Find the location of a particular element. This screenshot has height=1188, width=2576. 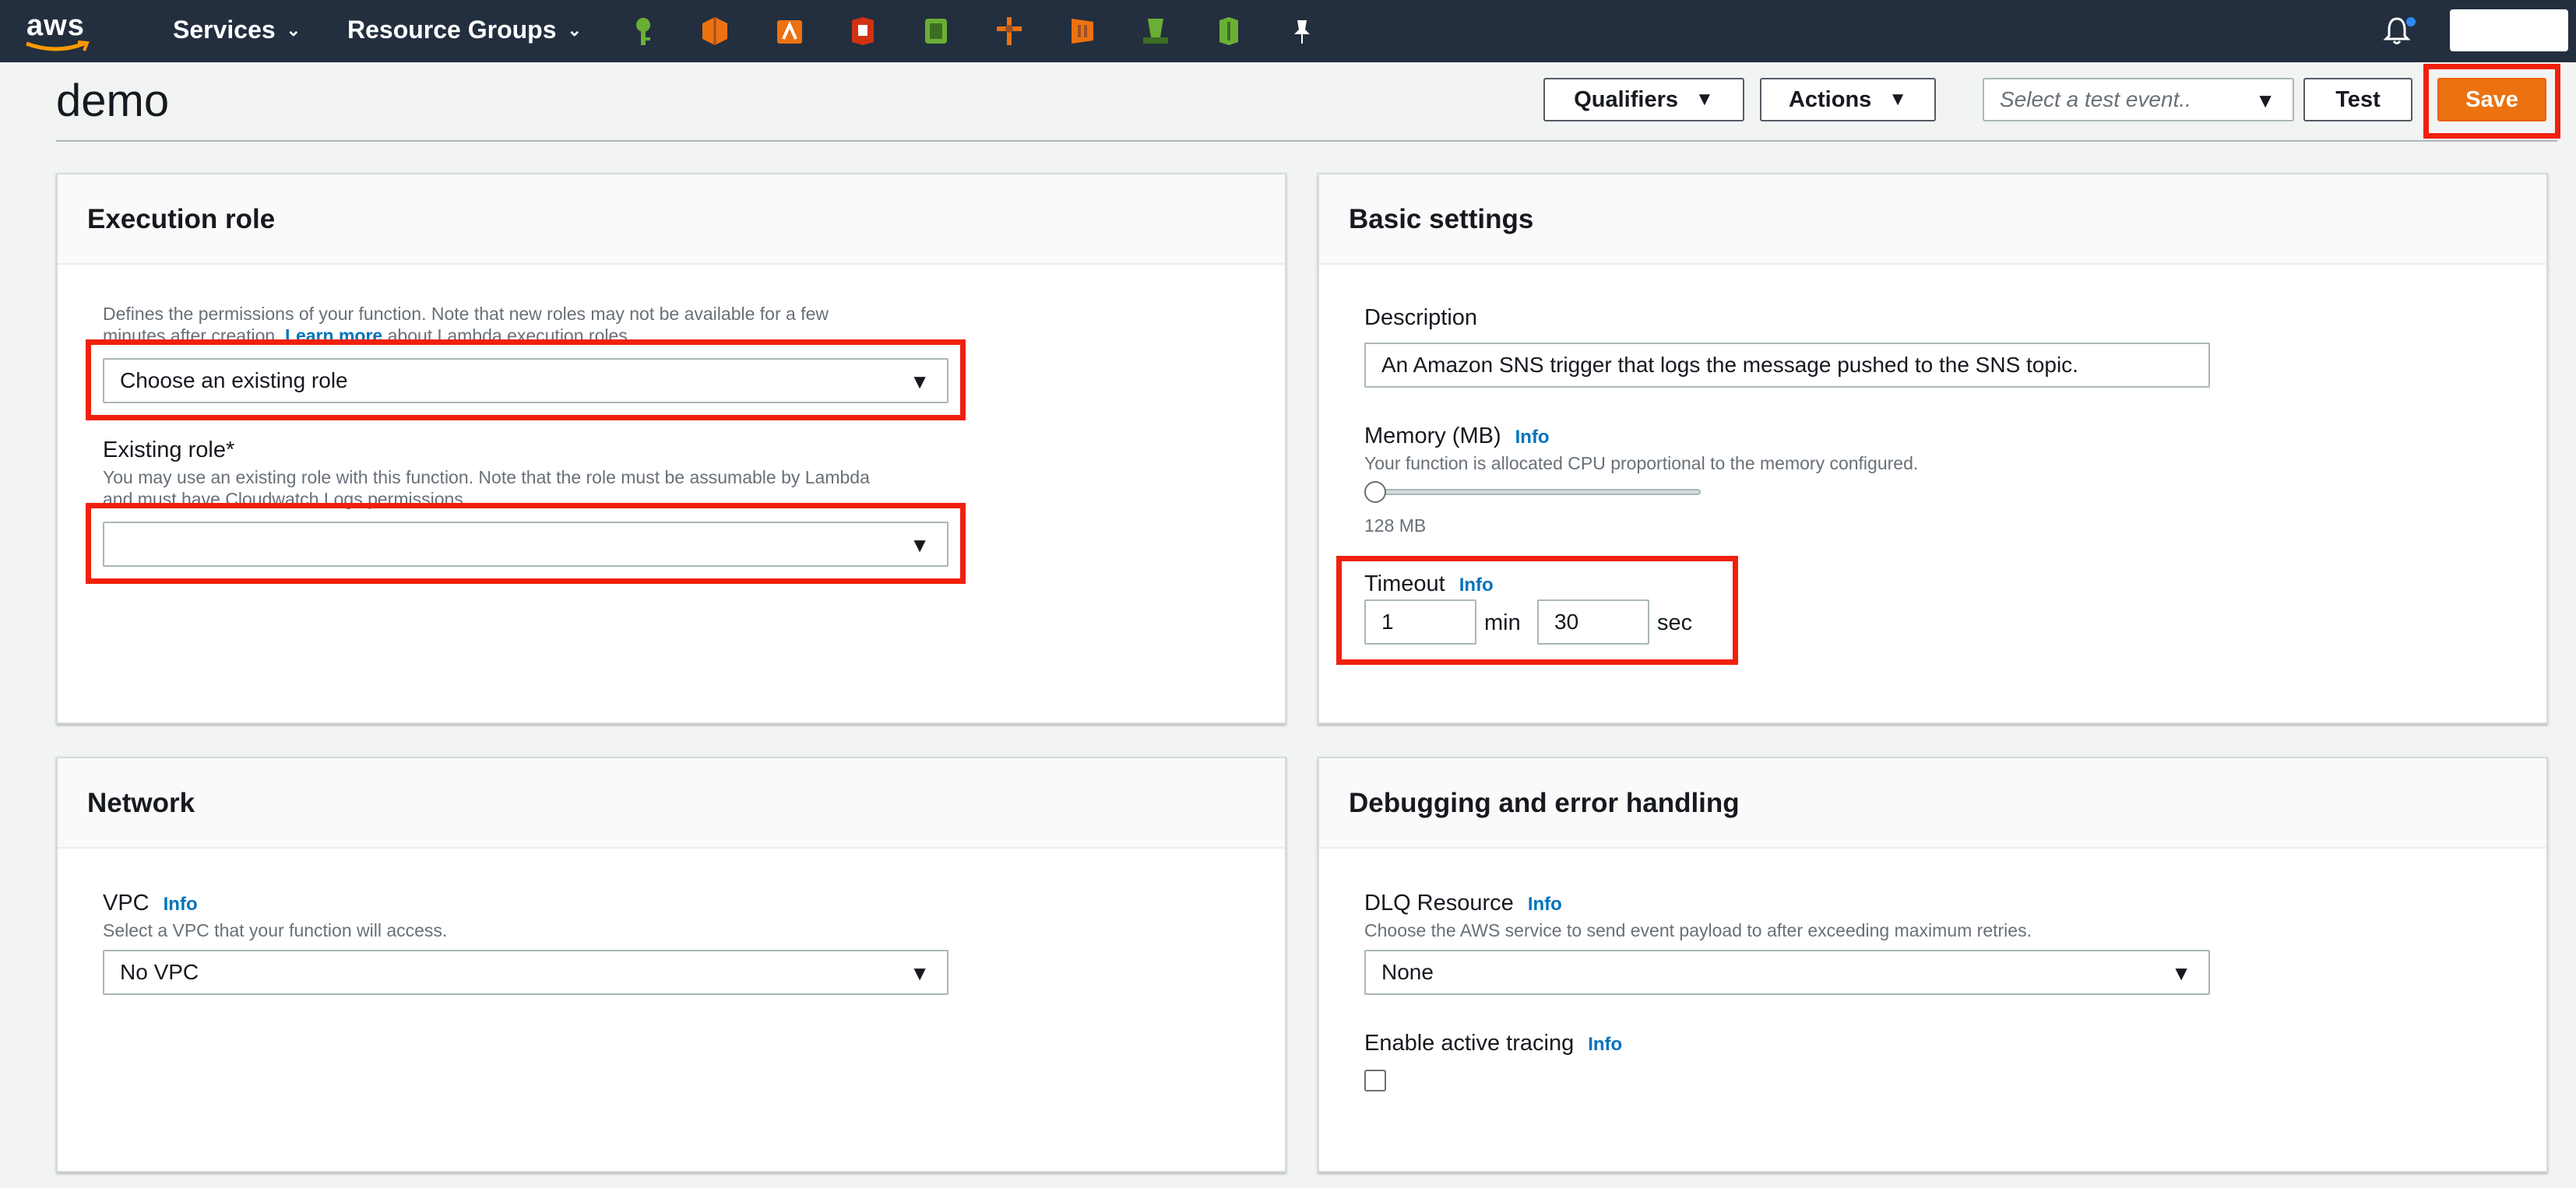

resource-groups-menu: Resource Groups ⌄ is located at coordinates (464, 30).